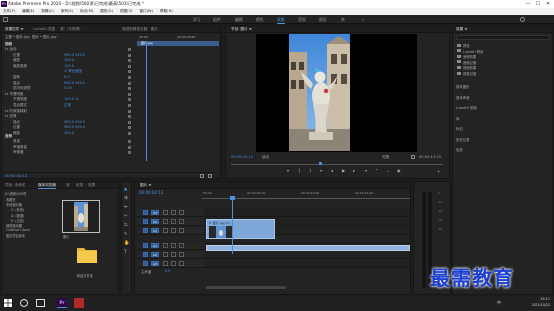 The height and width of the screenshot is (311, 554). I want to click on menu-help: 帮助(H), so click(166, 11).